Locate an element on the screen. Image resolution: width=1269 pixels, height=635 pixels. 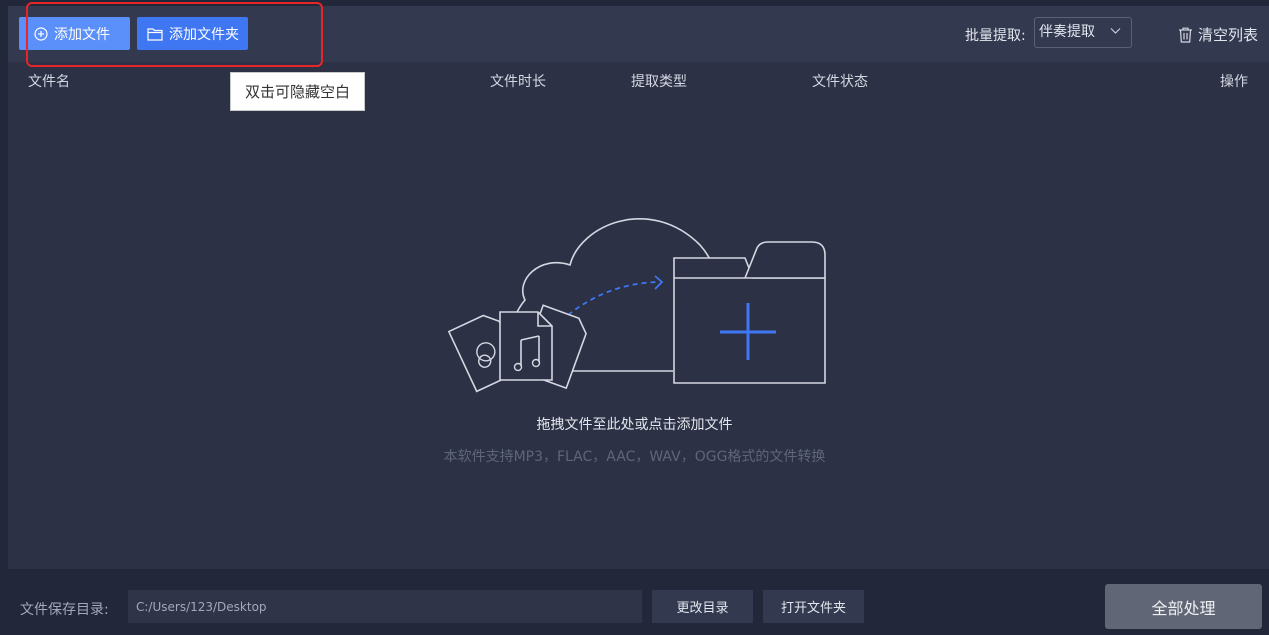
column-header-actions: 操作 is located at coordinates (1234, 82).